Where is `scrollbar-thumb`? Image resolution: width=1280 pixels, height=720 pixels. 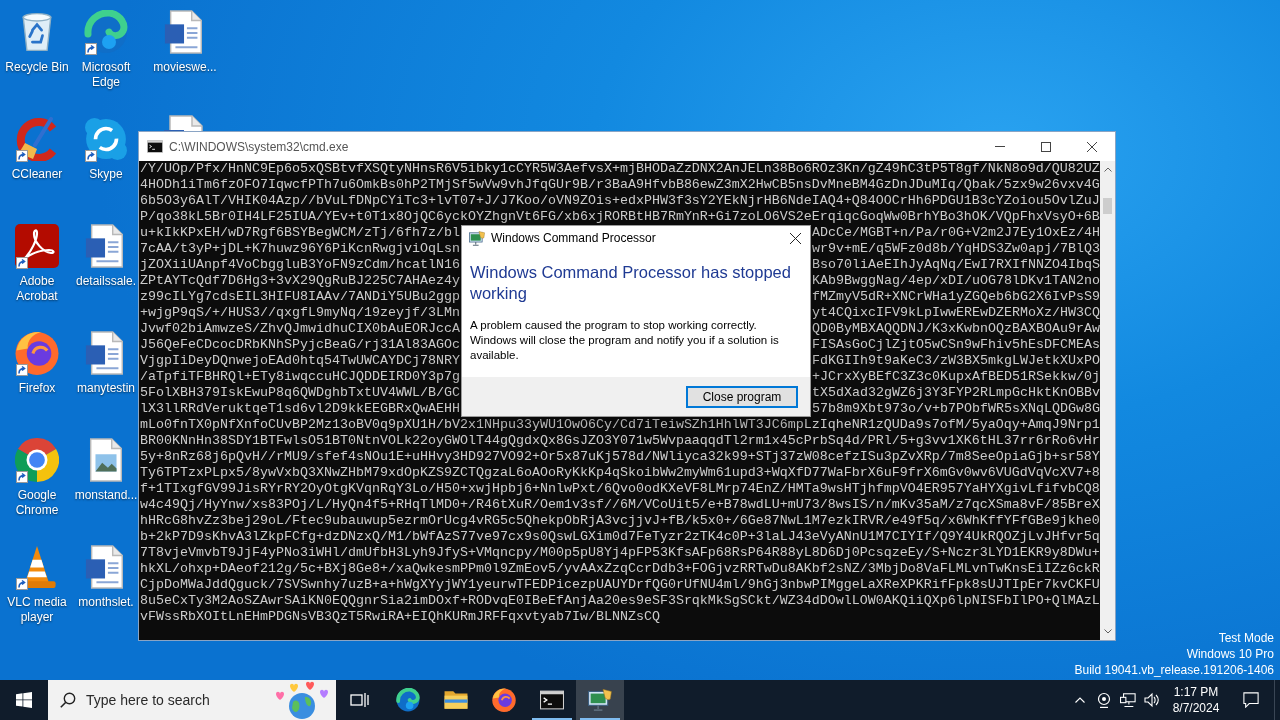
scrollbar-thumb is located at coordinates (1107, 206).